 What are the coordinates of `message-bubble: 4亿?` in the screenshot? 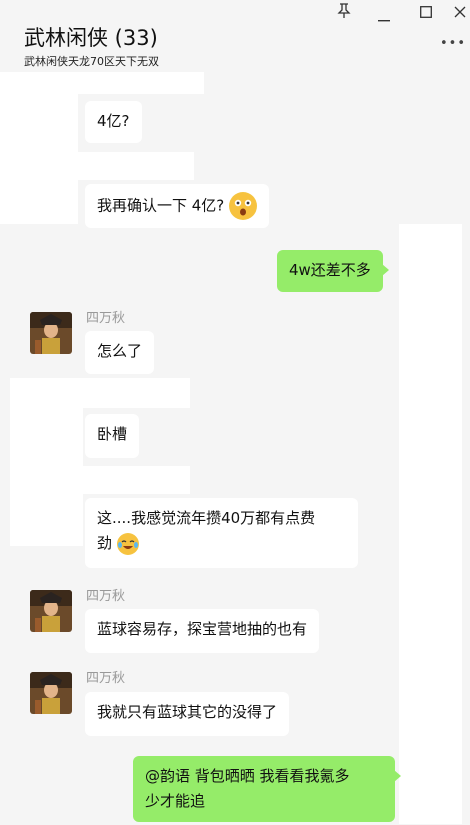 It's located at (113, 122).